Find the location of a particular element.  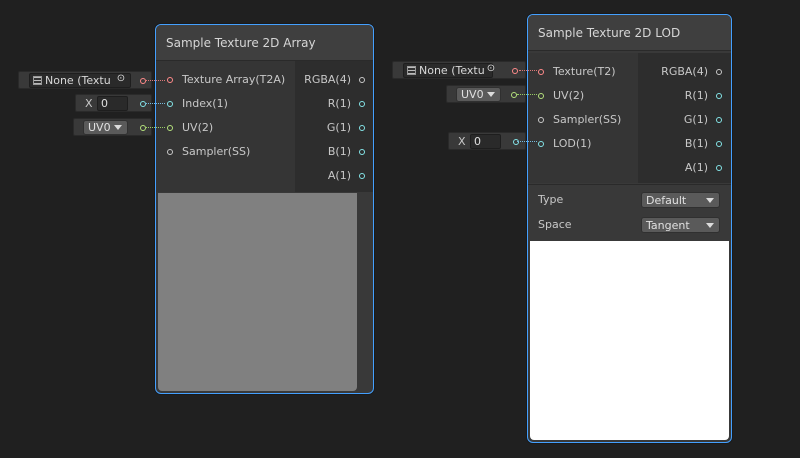

lod-input: 0 is located at coordinates (485, 141).